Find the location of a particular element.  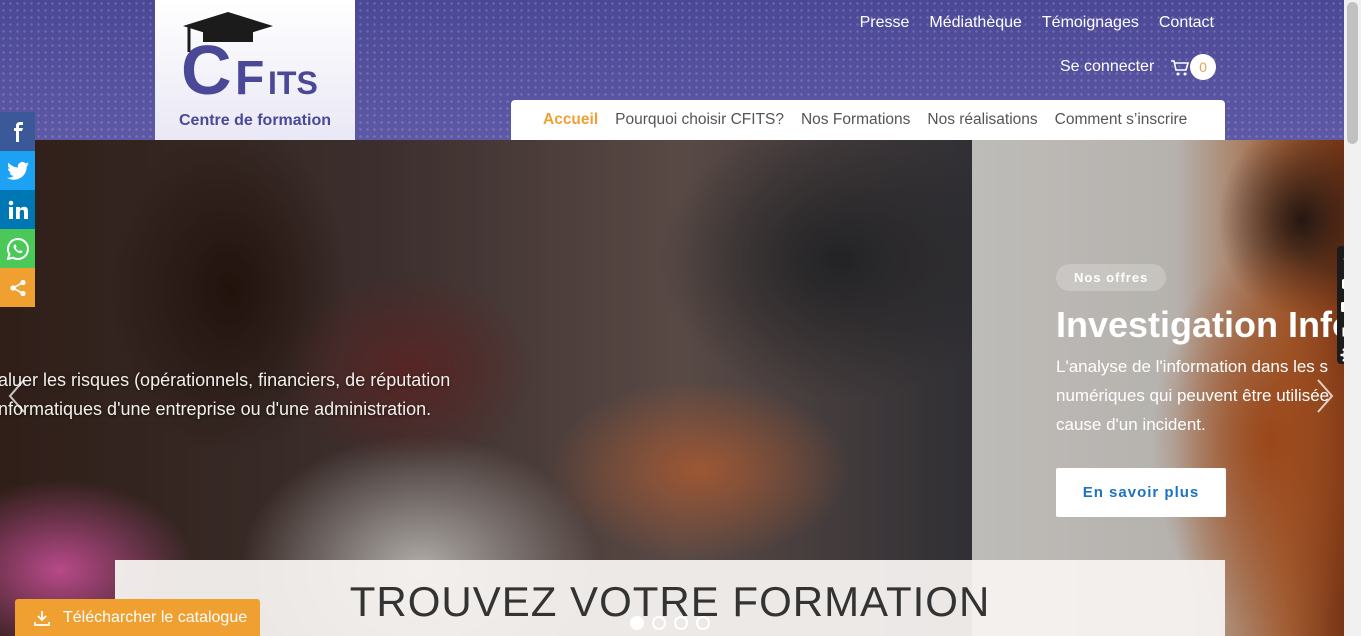

graduation-cap-logo-icon: C F ITS is located at coordinates (249, 57).